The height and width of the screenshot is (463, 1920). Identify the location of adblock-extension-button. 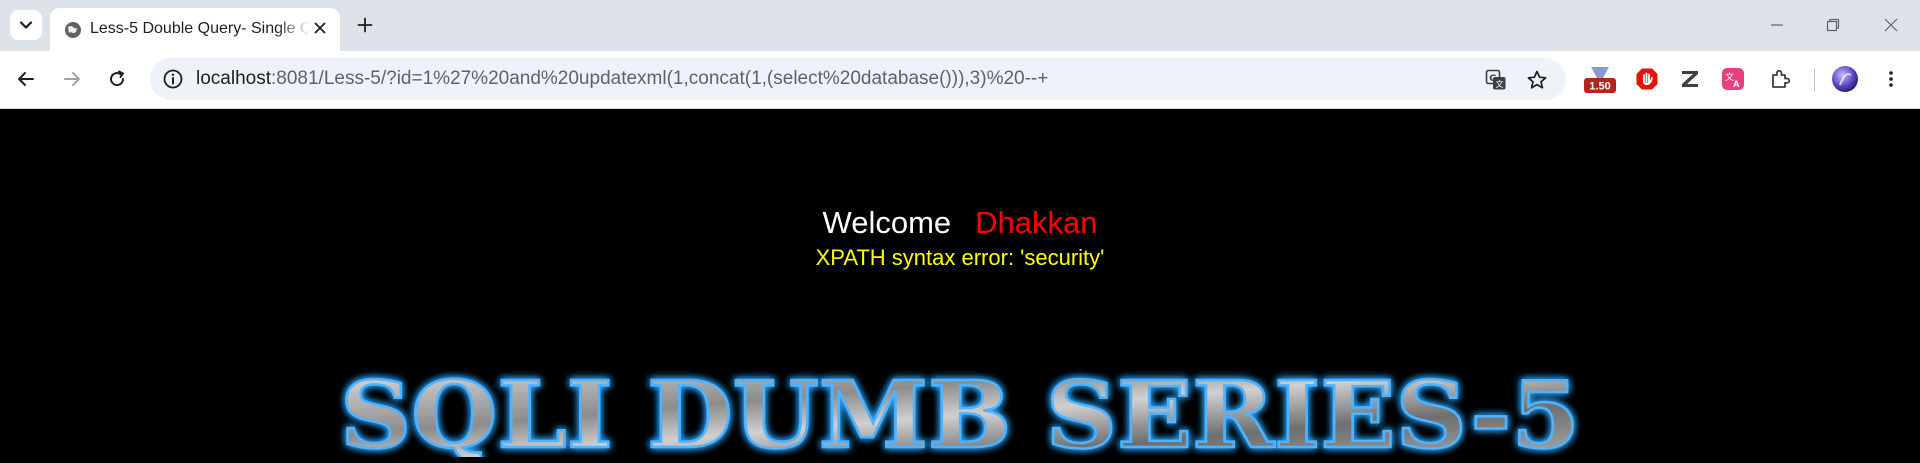
(1647, 79).